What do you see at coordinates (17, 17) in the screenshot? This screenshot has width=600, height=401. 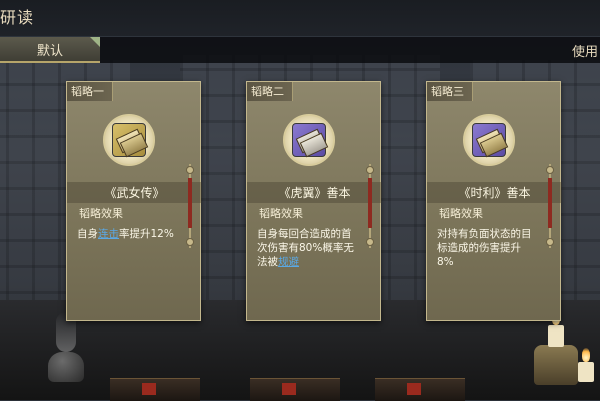 I see `page-title: 研读` at bounding box center [17, 17].